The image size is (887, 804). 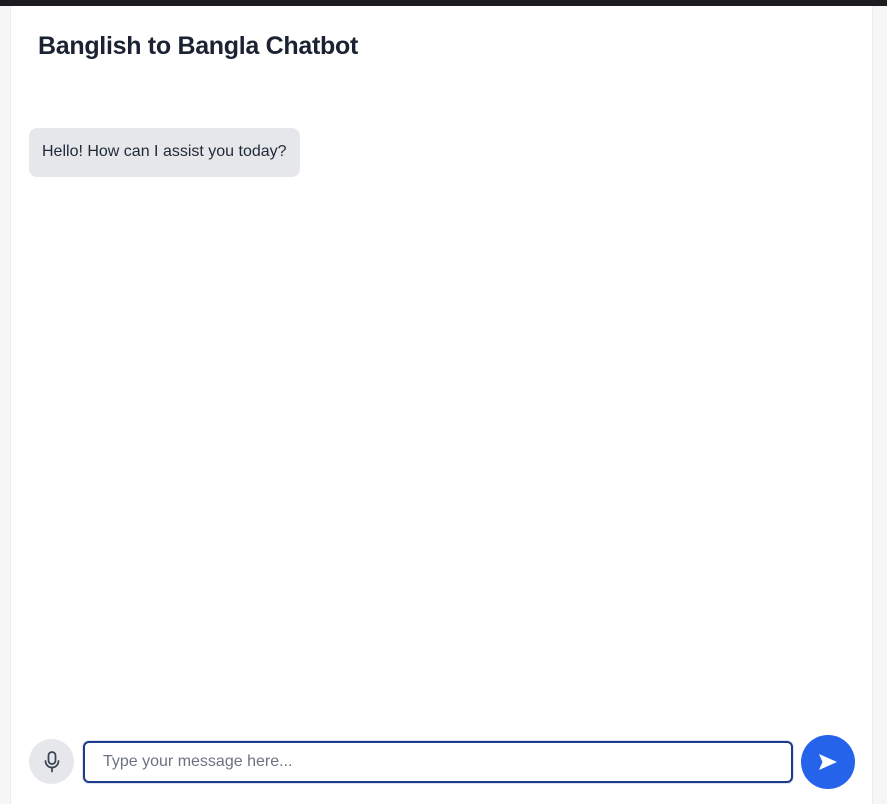 I want to click on bot-message-bubble: Hello! How can I assist you today?, so click(x=164, y=152).